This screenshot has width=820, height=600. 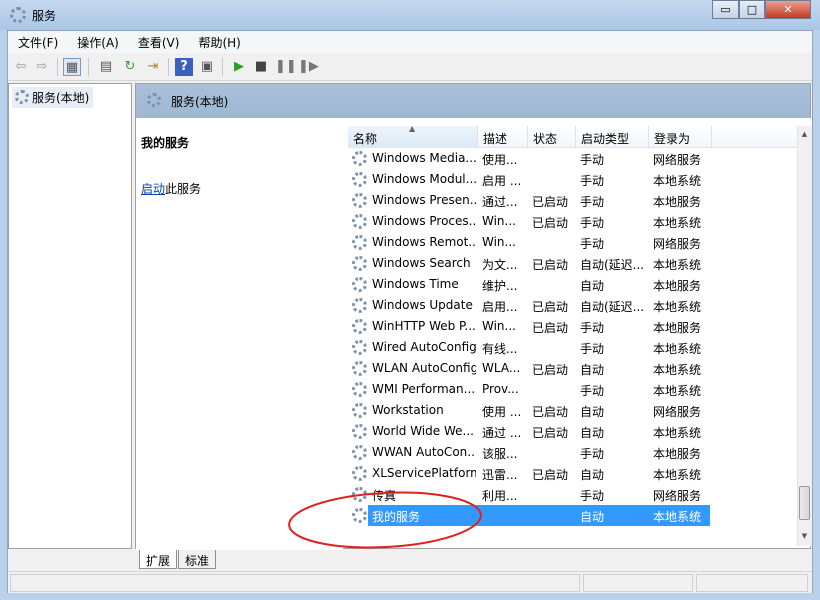 I want to click on column-log-on-as: 登录为, so click(x=680, y=137).